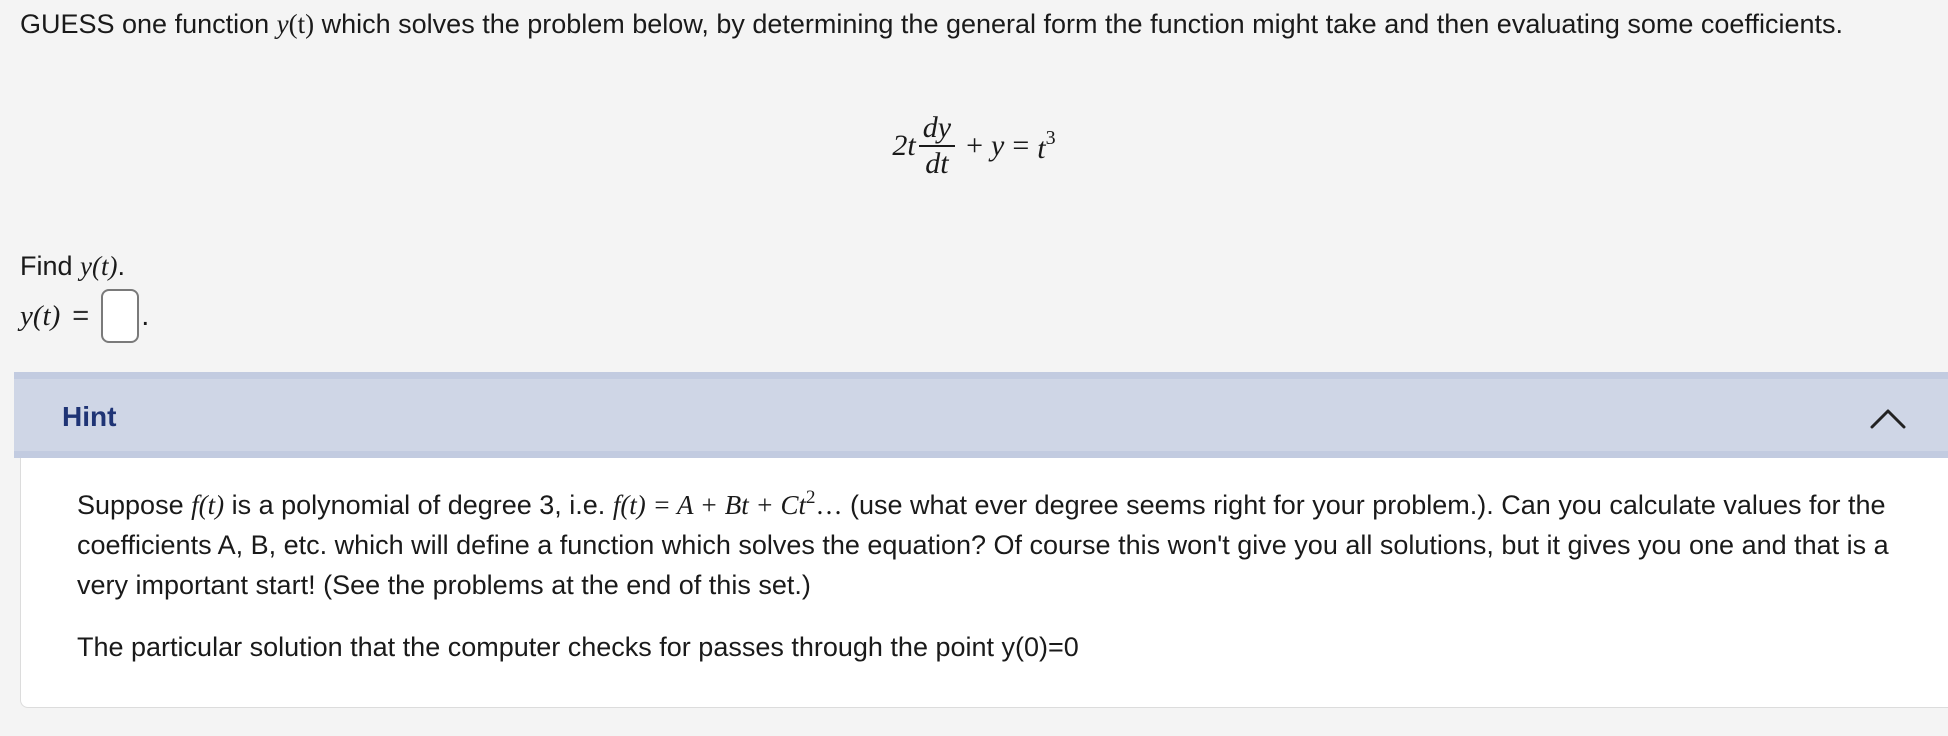  Describe the element at coordinates (998, 145) in the screenshot. I see `eq-y: y` at that location.